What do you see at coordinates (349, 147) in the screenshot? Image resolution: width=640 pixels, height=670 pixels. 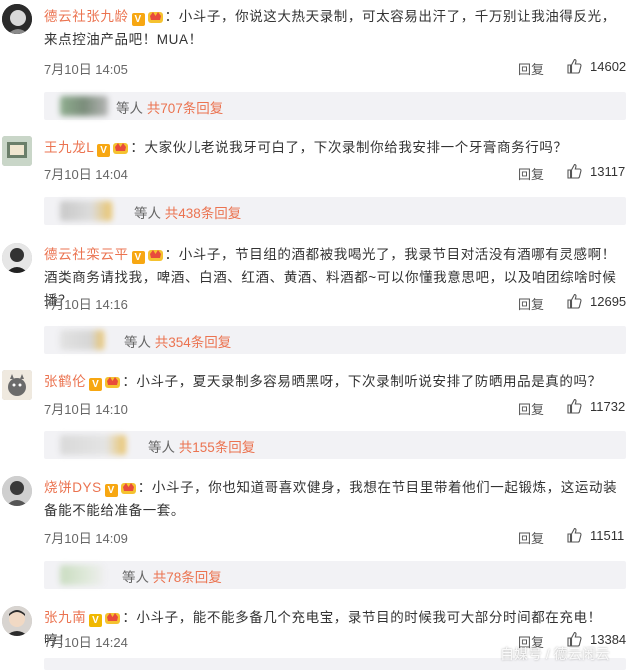 I see `comment-text: ：大家伙儿老说我牙可白了，下次录制你给我安排一个牙膏商务行吗？` at bounding box center [349, 147].